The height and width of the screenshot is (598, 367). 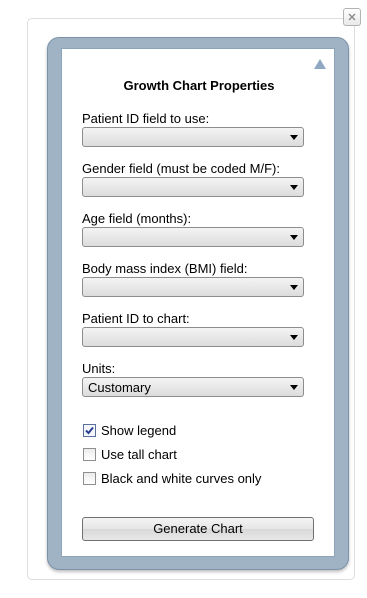 I want to click on use-tall-chart-label: Use tall chart, so click(x=139, y=454).